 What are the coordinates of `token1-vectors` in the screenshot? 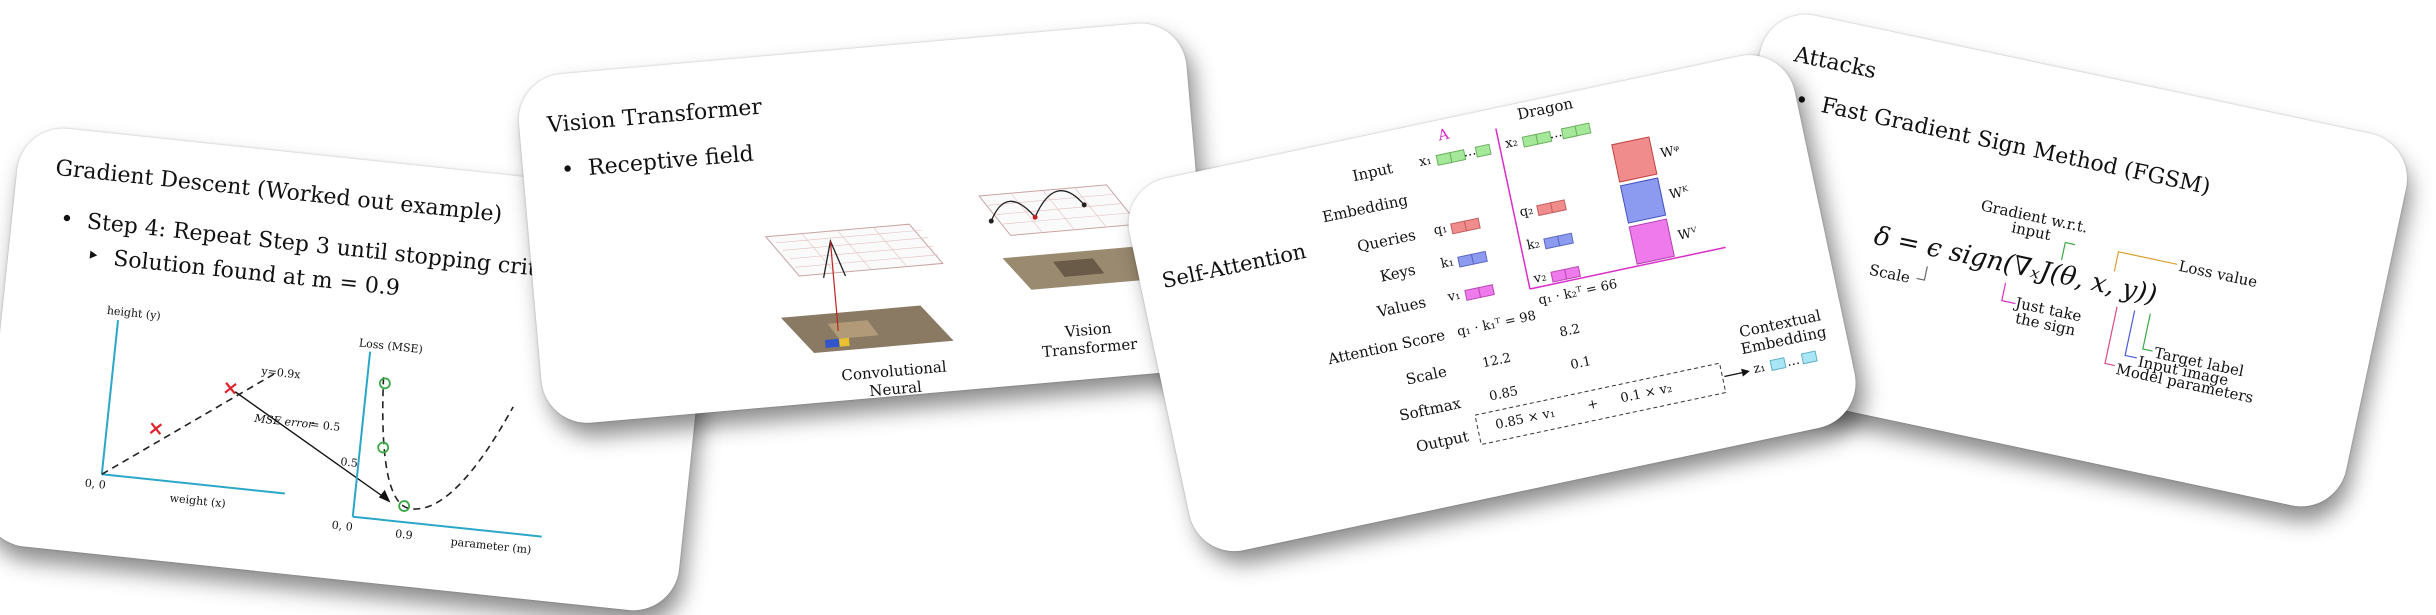 It's located at (1465, 222).